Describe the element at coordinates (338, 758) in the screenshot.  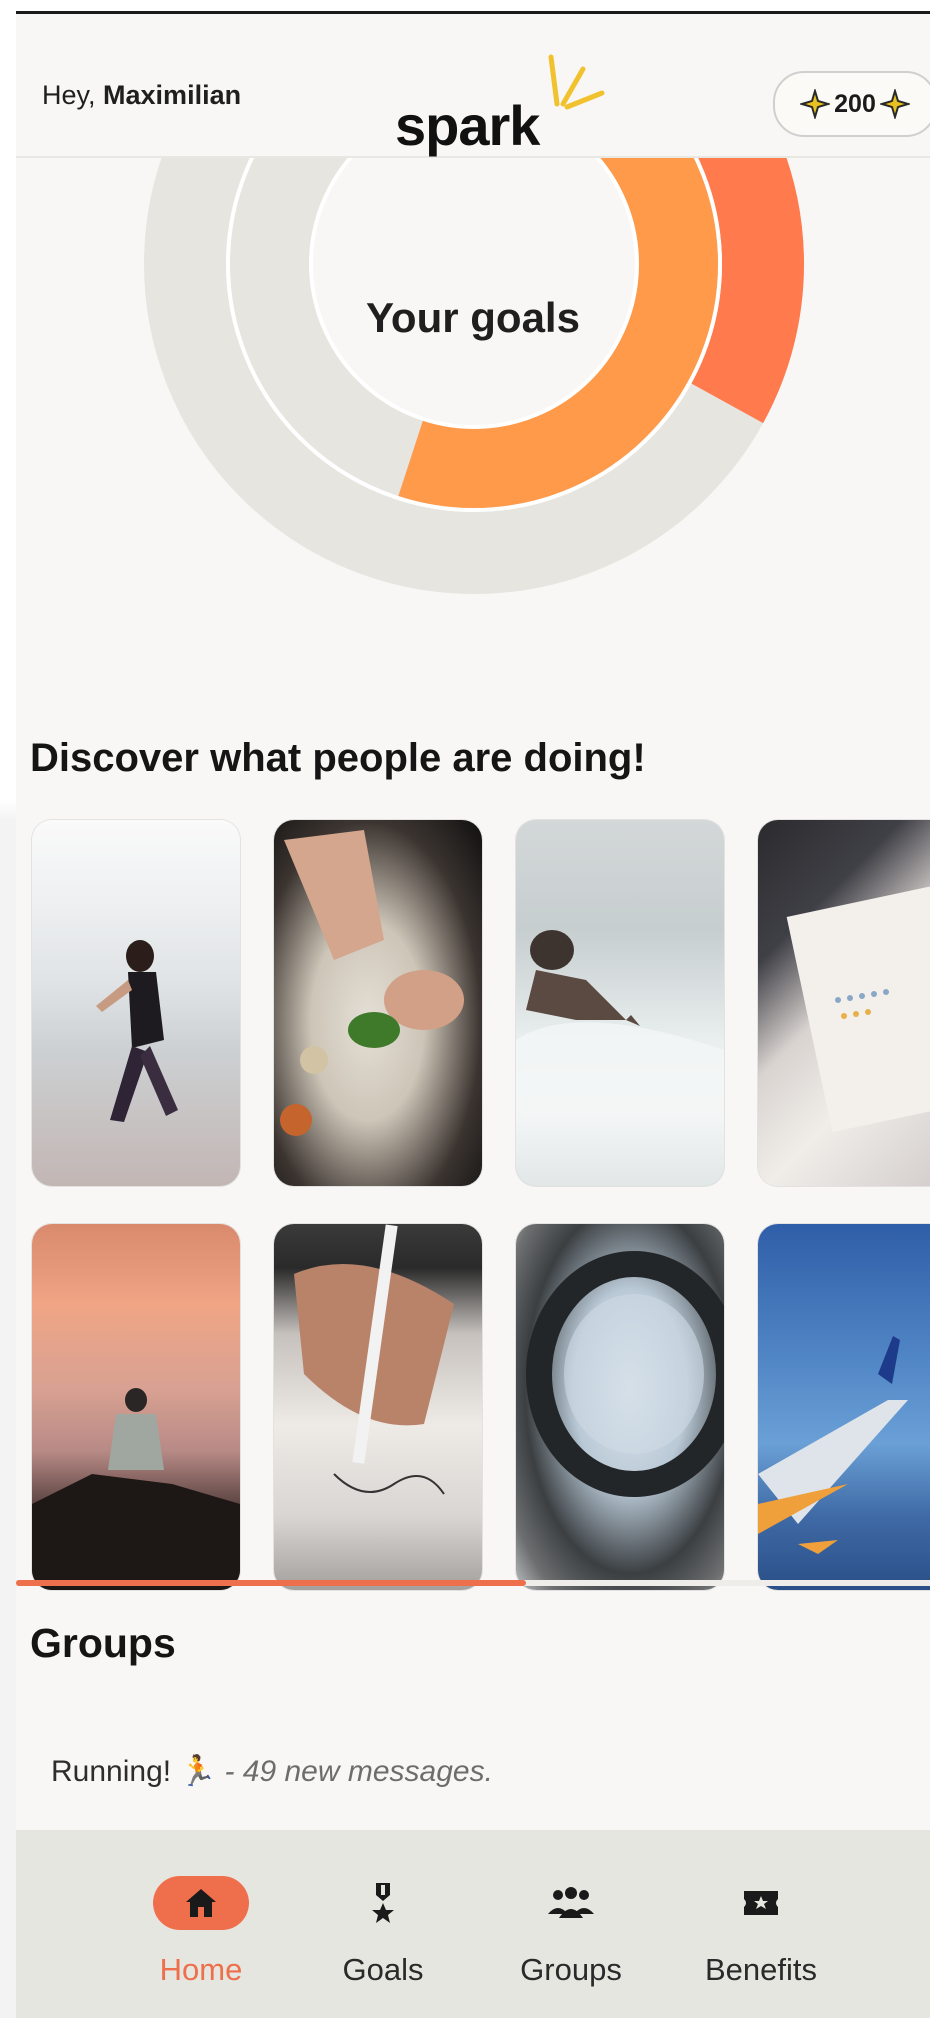
I see `discover-title: Discover what people are doing!` at that location.